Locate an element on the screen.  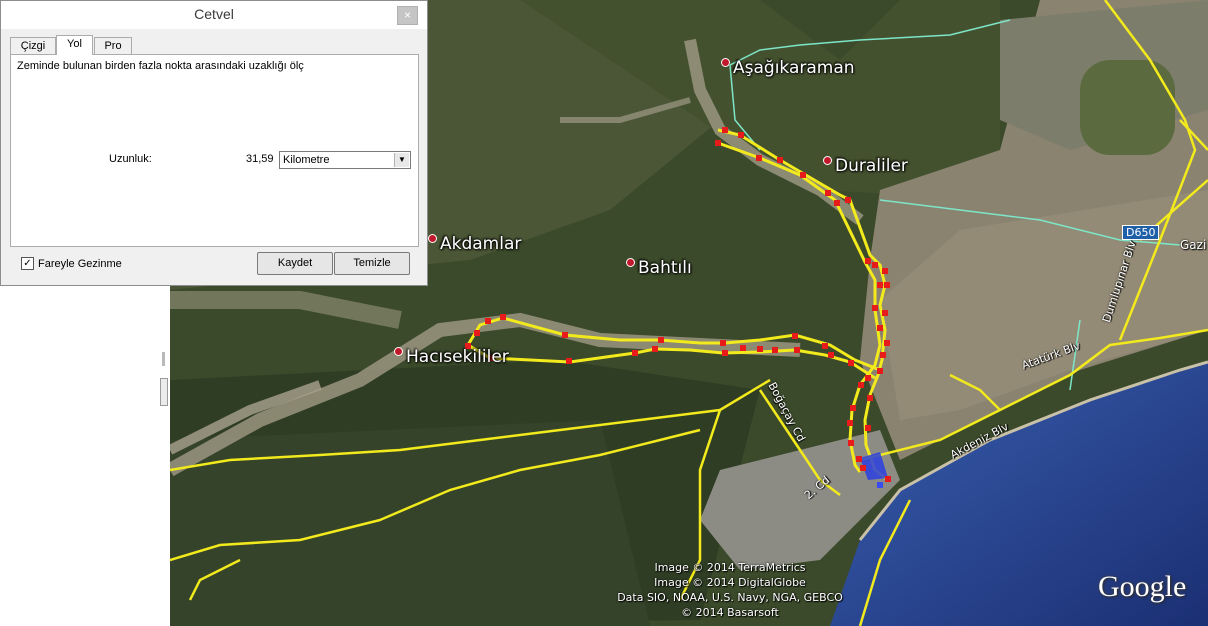
mouse-navigation-label: Fareyle Gezinme is located at coordinates (80, 264).